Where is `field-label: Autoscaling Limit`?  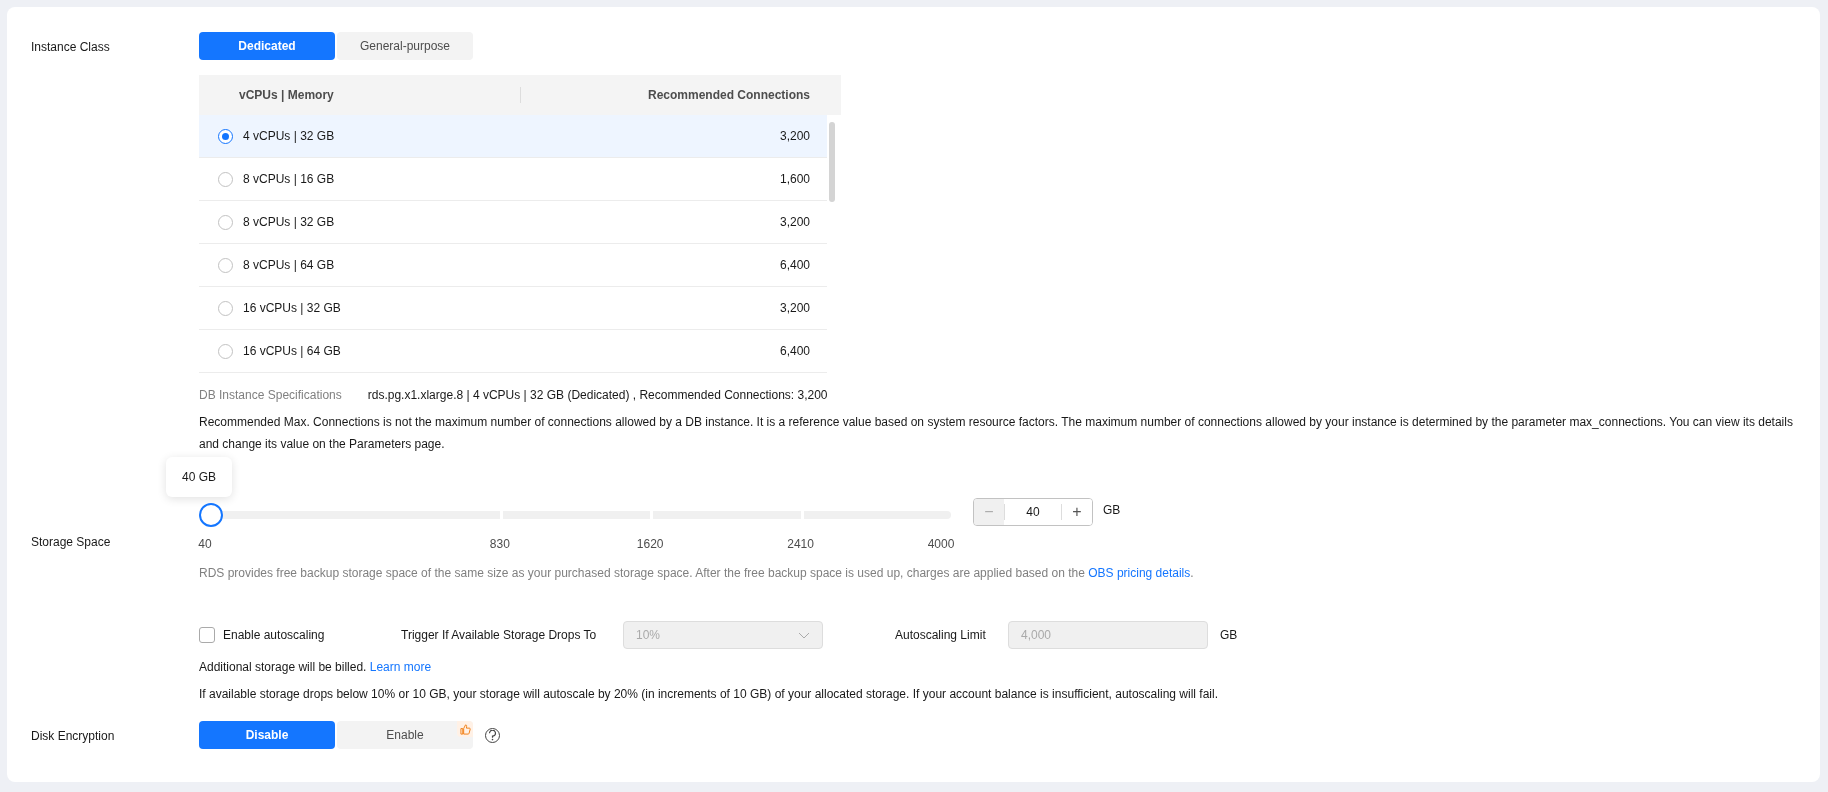 field-label: Autoscaling Limit is located at coordinates (941, 635).